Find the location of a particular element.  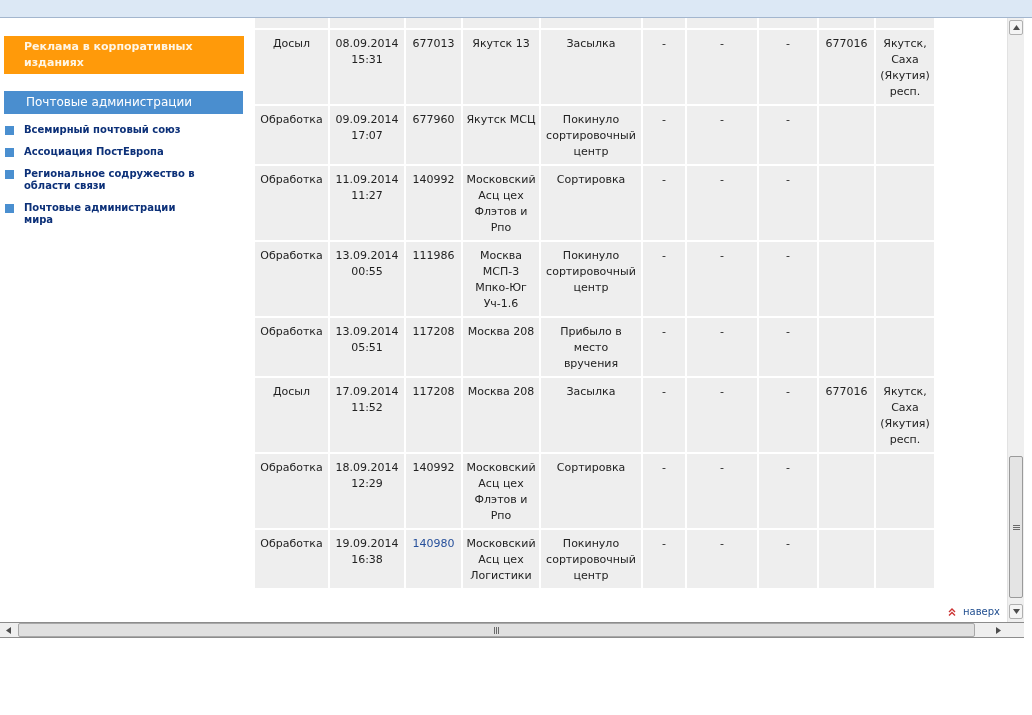

arrow-up-icon is located at coordinates (1016, 27).